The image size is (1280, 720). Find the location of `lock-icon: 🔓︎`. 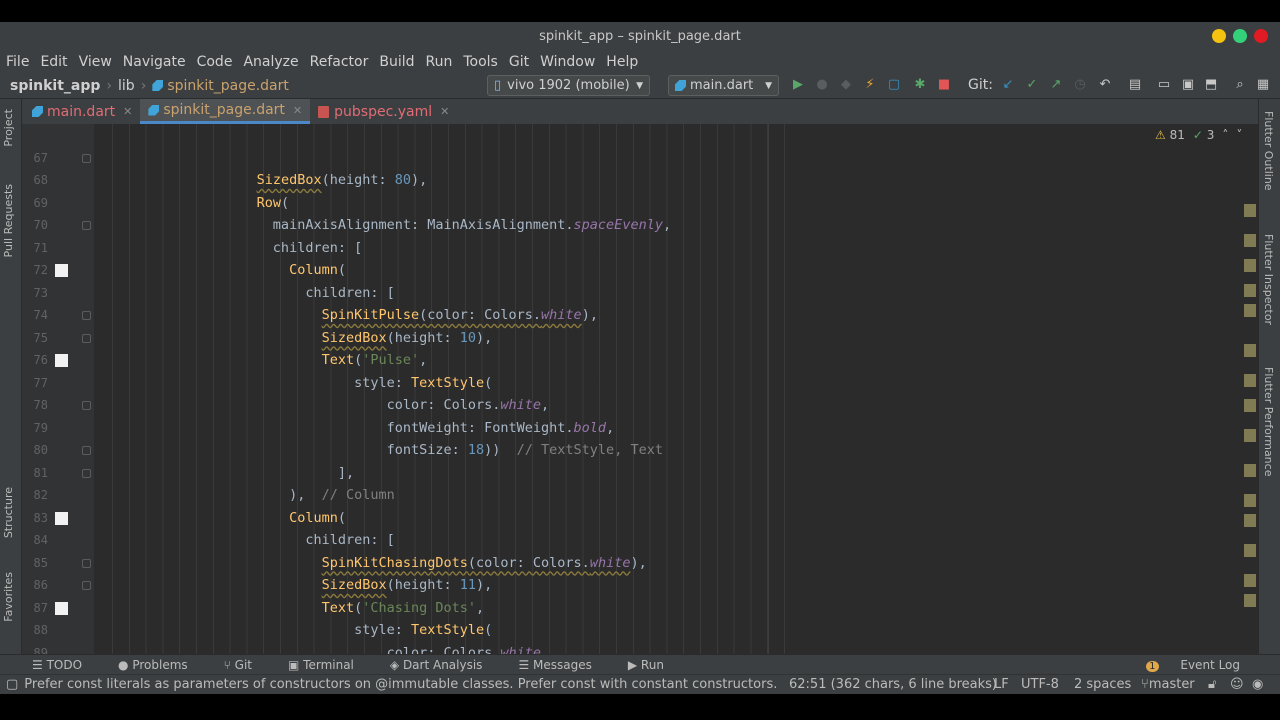

lock-icon: 🔓︎ is located at coordinates (1212, 684).